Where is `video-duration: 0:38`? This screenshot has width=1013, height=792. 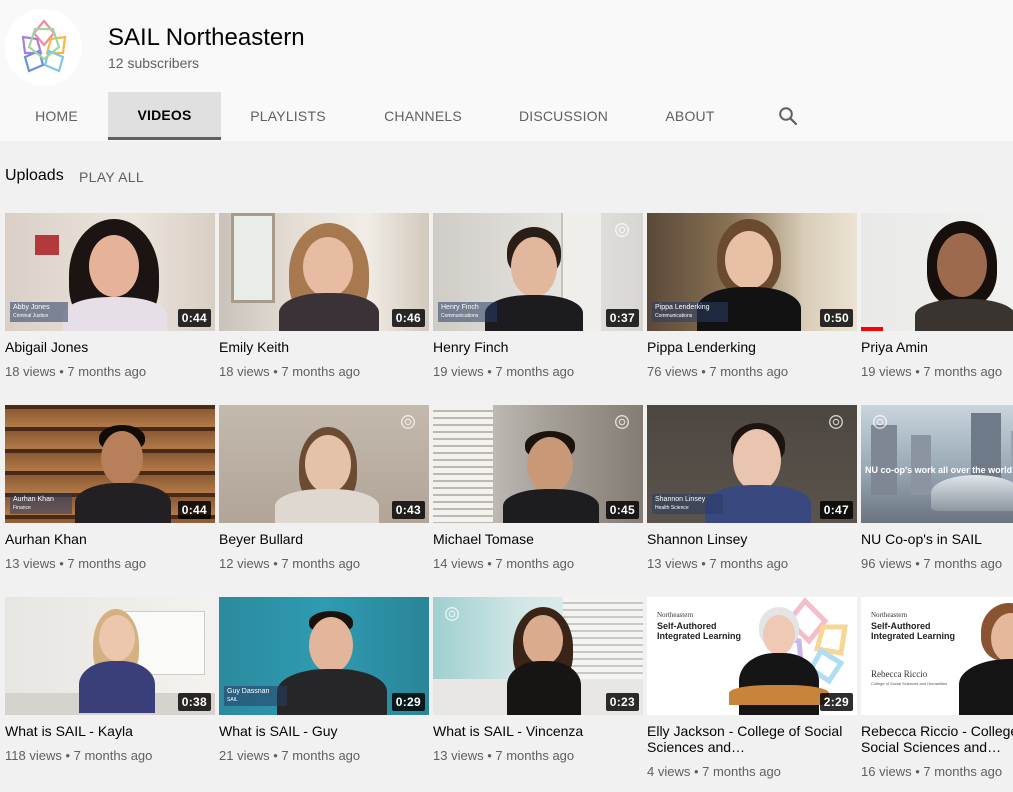 video-duration: 0:38 is located at coordinates (194, 702).